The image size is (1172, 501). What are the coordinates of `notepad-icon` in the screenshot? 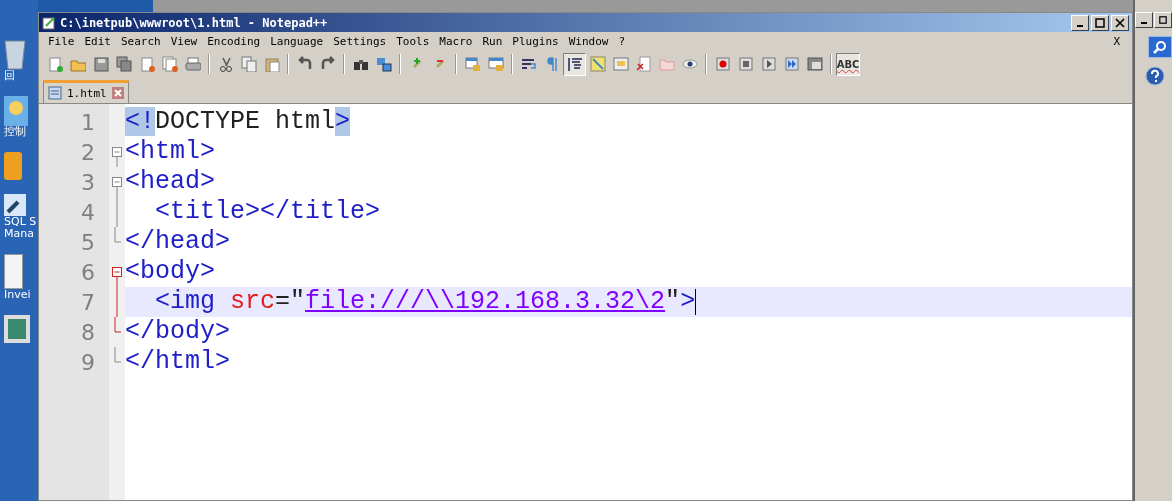 It's located at (49, 22).